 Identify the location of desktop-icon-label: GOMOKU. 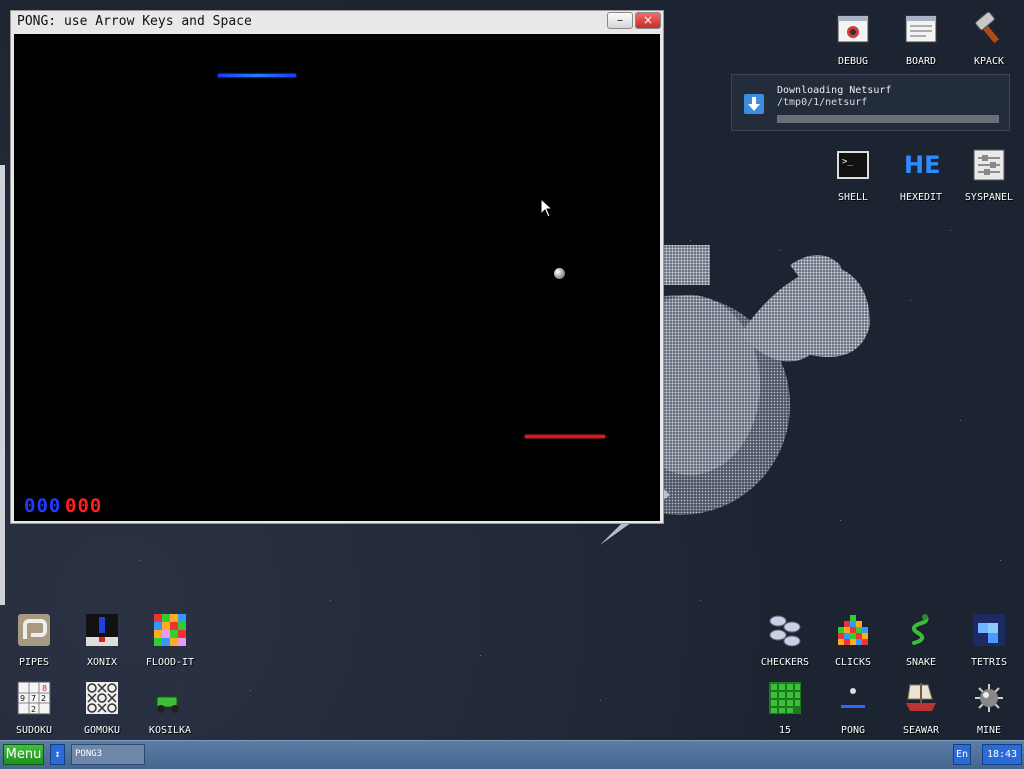
(102, 730).